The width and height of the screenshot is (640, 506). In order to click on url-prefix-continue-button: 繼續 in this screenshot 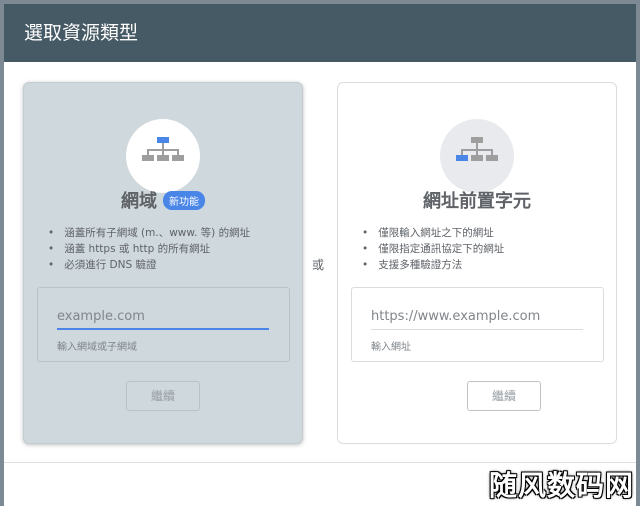, I will do `click(504, 396)`.